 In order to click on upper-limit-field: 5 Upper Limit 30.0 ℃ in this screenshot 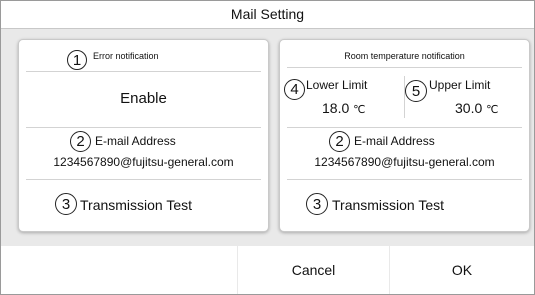, I will do `click(467, 96)`.